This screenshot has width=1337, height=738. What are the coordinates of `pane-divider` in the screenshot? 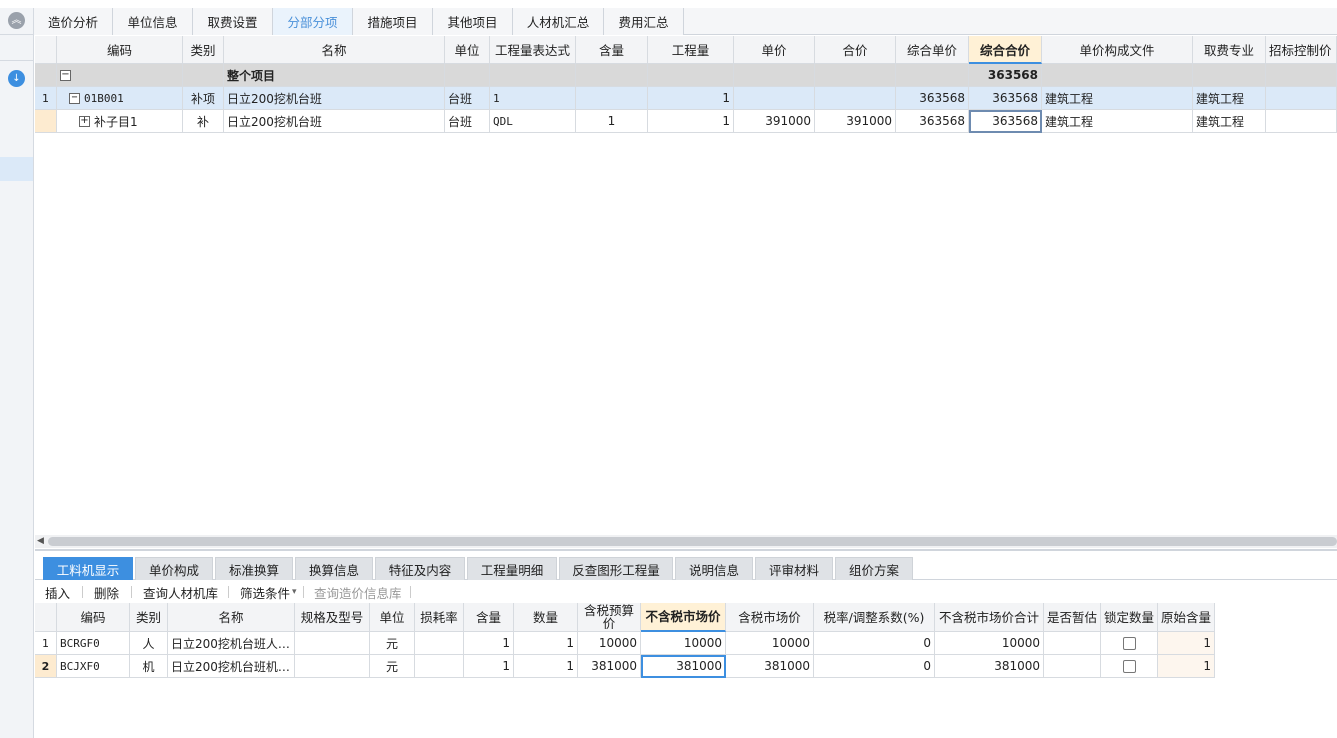 It's located at (686, 550).